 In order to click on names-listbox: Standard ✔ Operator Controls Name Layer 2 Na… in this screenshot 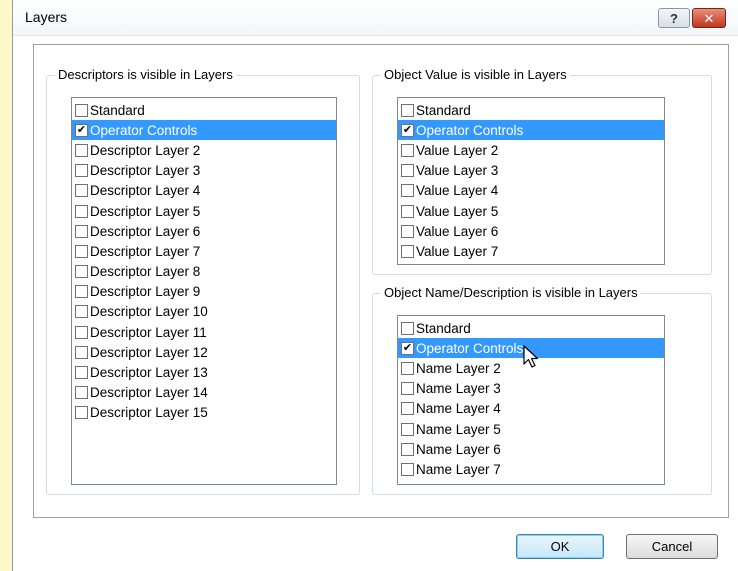, I will do `click(531, 400)`.